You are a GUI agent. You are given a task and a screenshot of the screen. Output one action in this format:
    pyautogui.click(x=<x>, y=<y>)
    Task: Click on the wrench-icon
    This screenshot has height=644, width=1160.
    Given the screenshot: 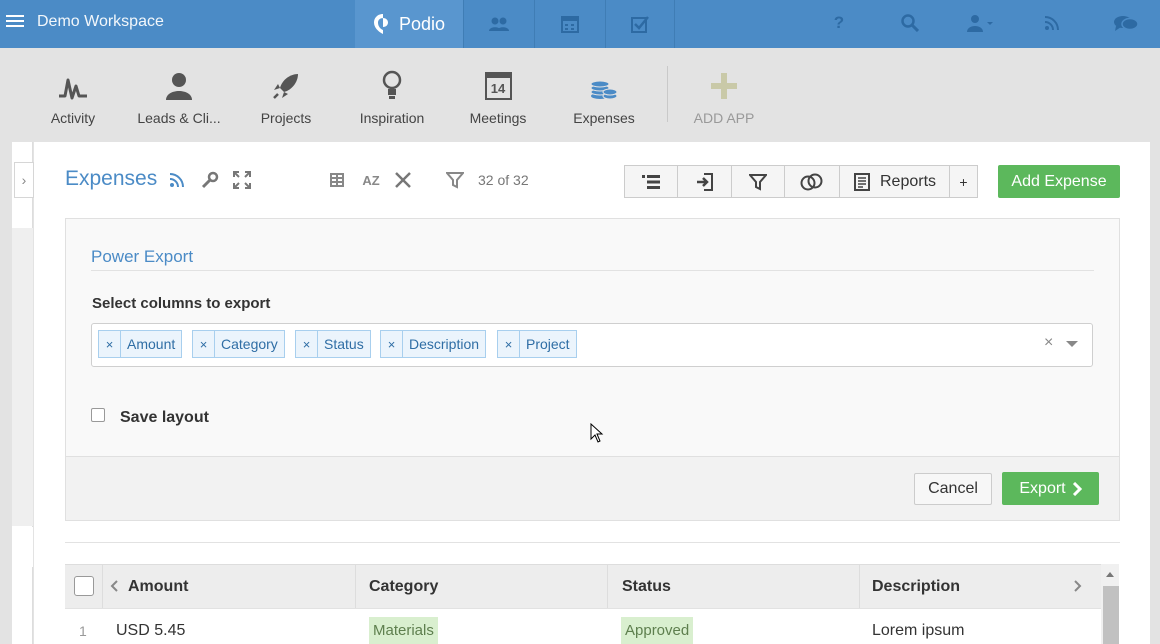 What is the action you would take?
    pyautogui.click(x=210, y=180)
    